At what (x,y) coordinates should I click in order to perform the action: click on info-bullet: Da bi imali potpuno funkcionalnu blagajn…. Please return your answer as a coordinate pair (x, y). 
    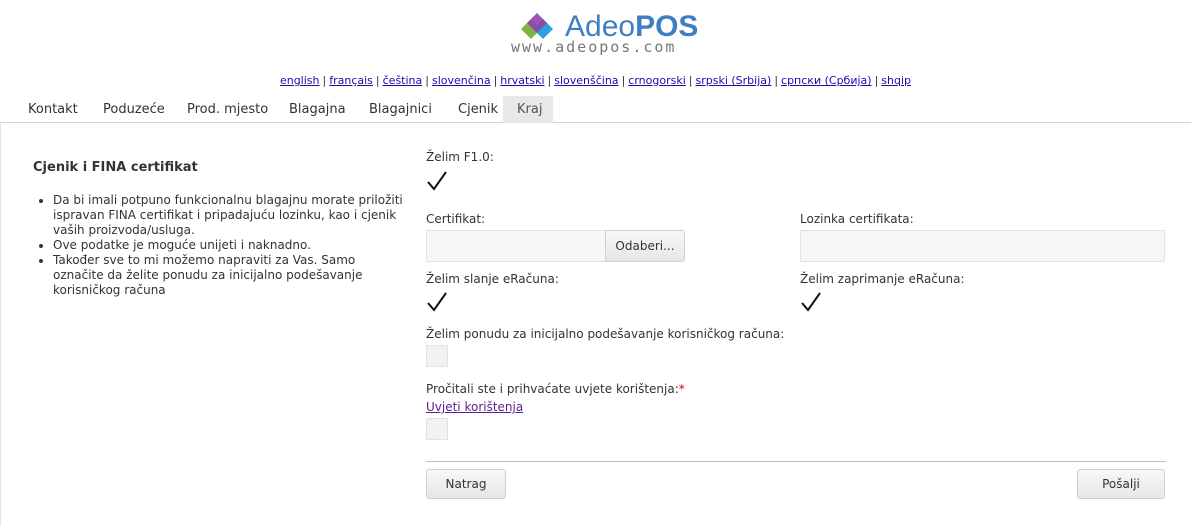
    Looking at the image, I should click on (228, 215).